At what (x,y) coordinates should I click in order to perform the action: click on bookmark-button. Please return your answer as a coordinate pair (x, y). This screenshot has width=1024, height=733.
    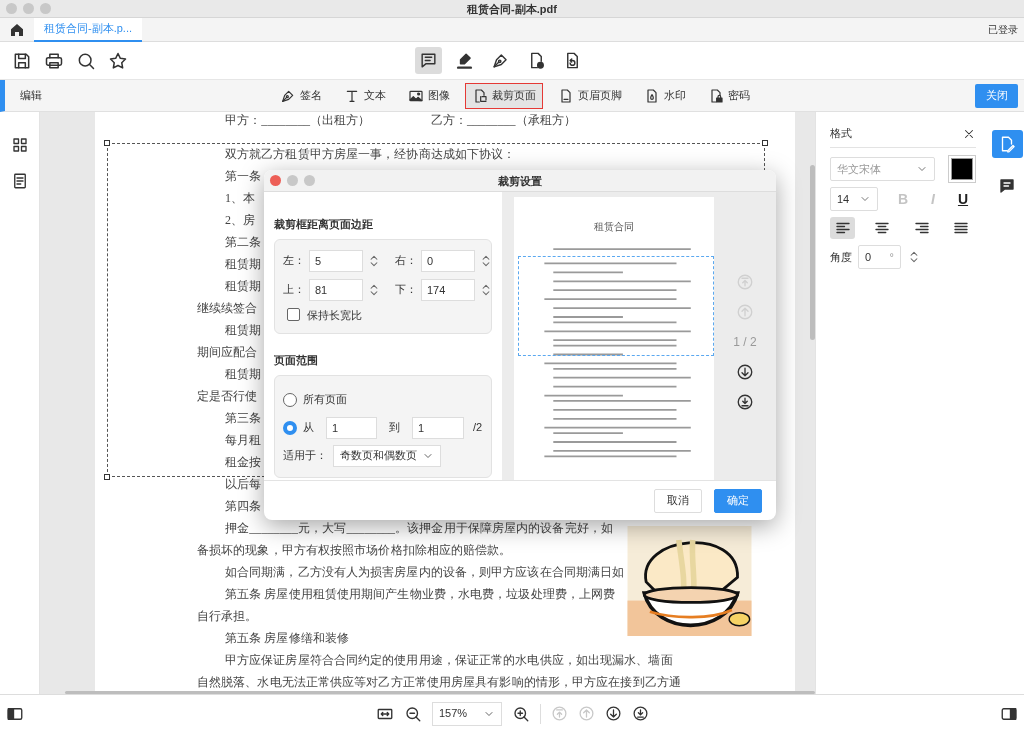
    Looking at the image, I should click on (118, 60).